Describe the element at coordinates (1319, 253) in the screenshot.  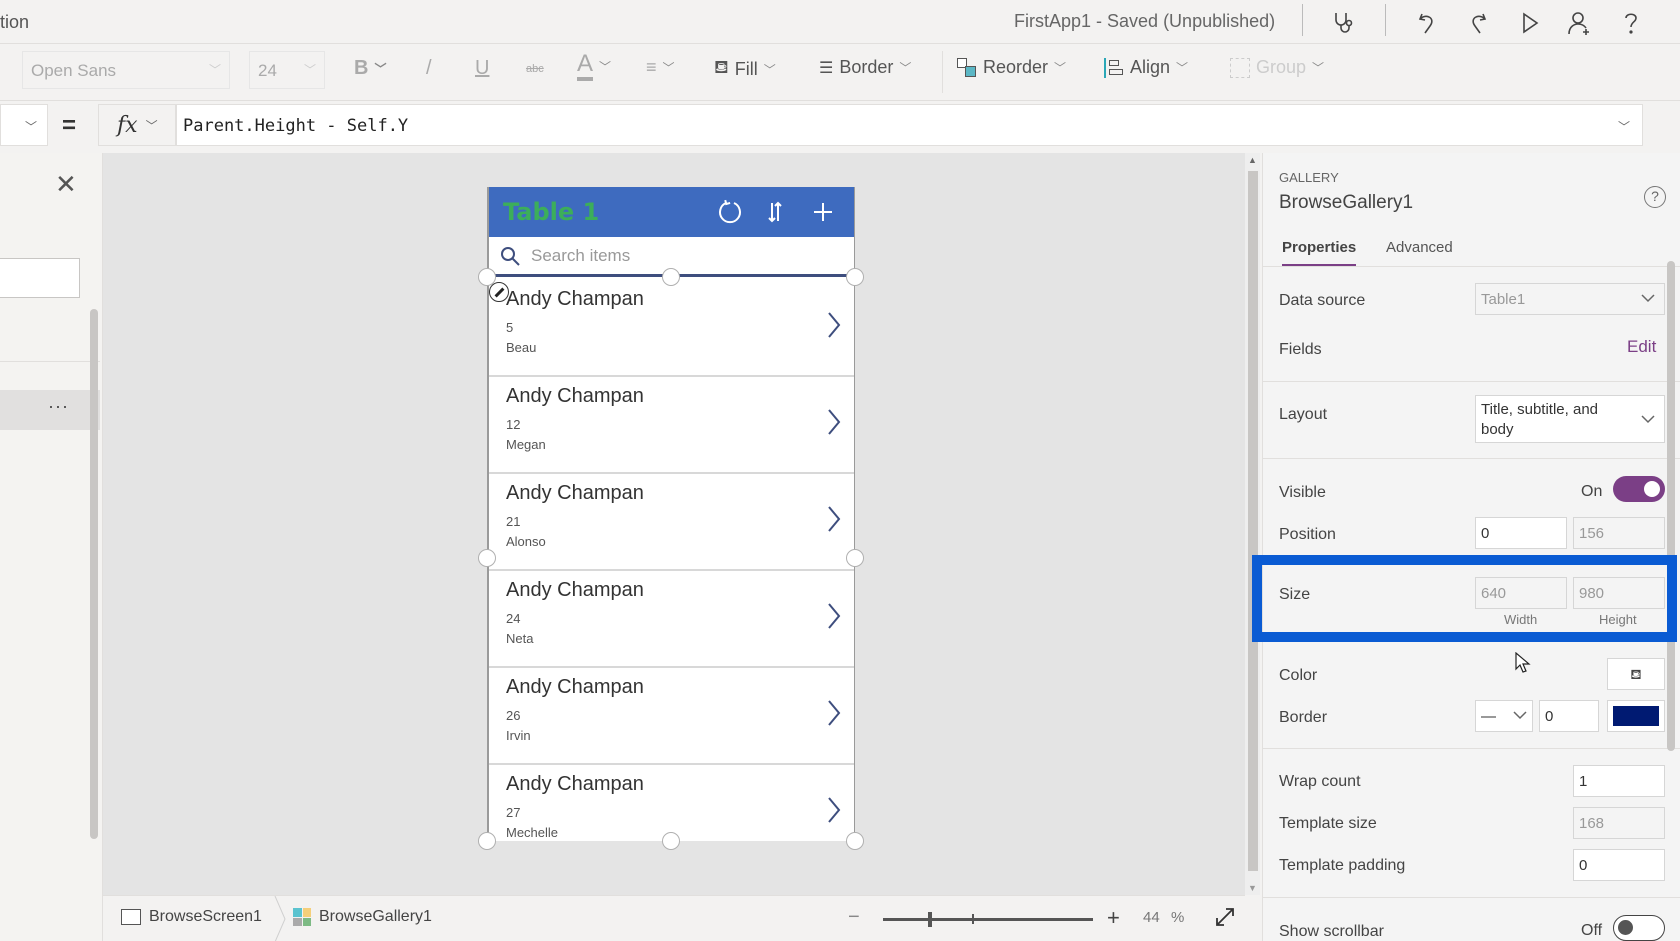
I see `tab-properties: Properties` at that location.